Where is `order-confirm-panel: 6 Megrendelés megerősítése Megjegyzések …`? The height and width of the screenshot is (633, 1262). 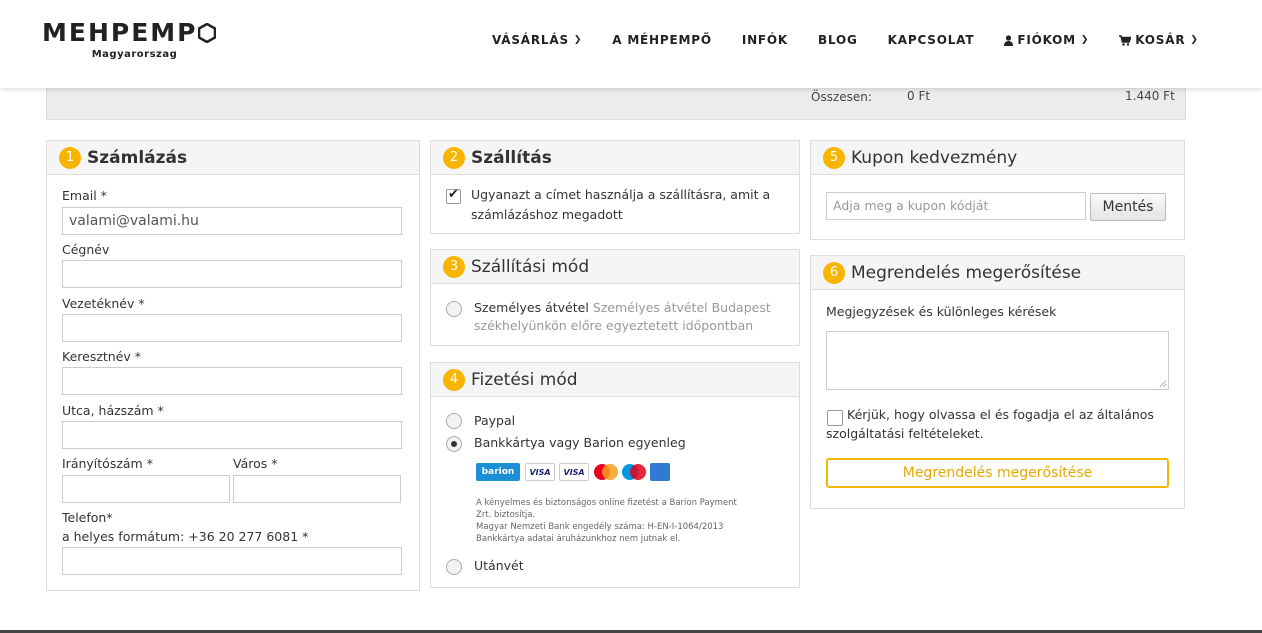 order-confirm-panel: 6 Megrendelés megerősítése Megjegyzések … is located at coordinates (997, 382).